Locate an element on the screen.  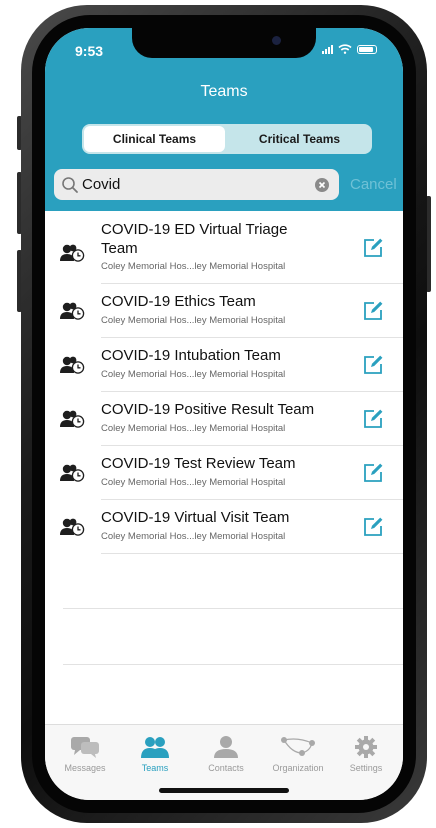
team-name: COVID-19 Positive Result Team is located at coordinates (208, 409).